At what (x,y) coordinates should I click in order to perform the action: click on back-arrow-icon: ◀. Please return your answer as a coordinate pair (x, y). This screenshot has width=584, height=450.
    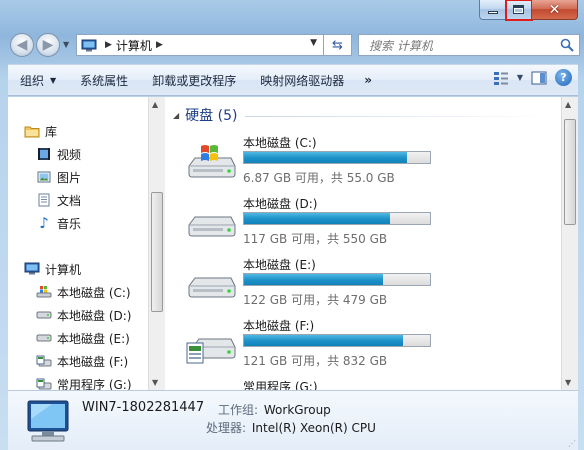
    Looking at the image, I should click on (22, 45).